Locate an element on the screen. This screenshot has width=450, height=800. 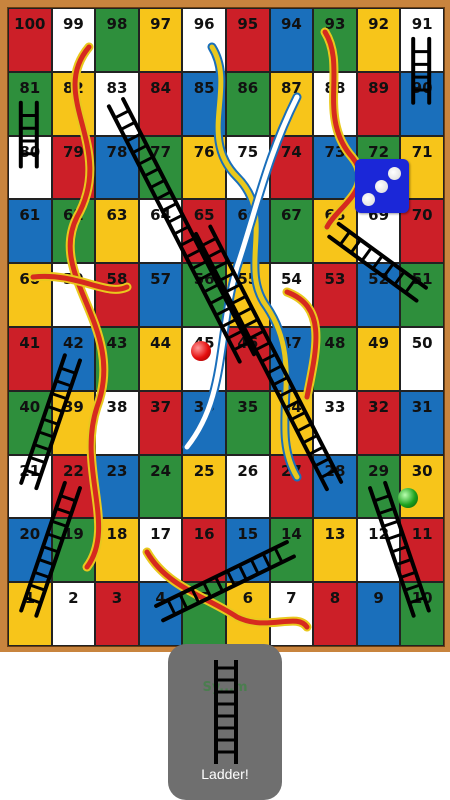
square-number: 29 is located at coordinates (379, 470).